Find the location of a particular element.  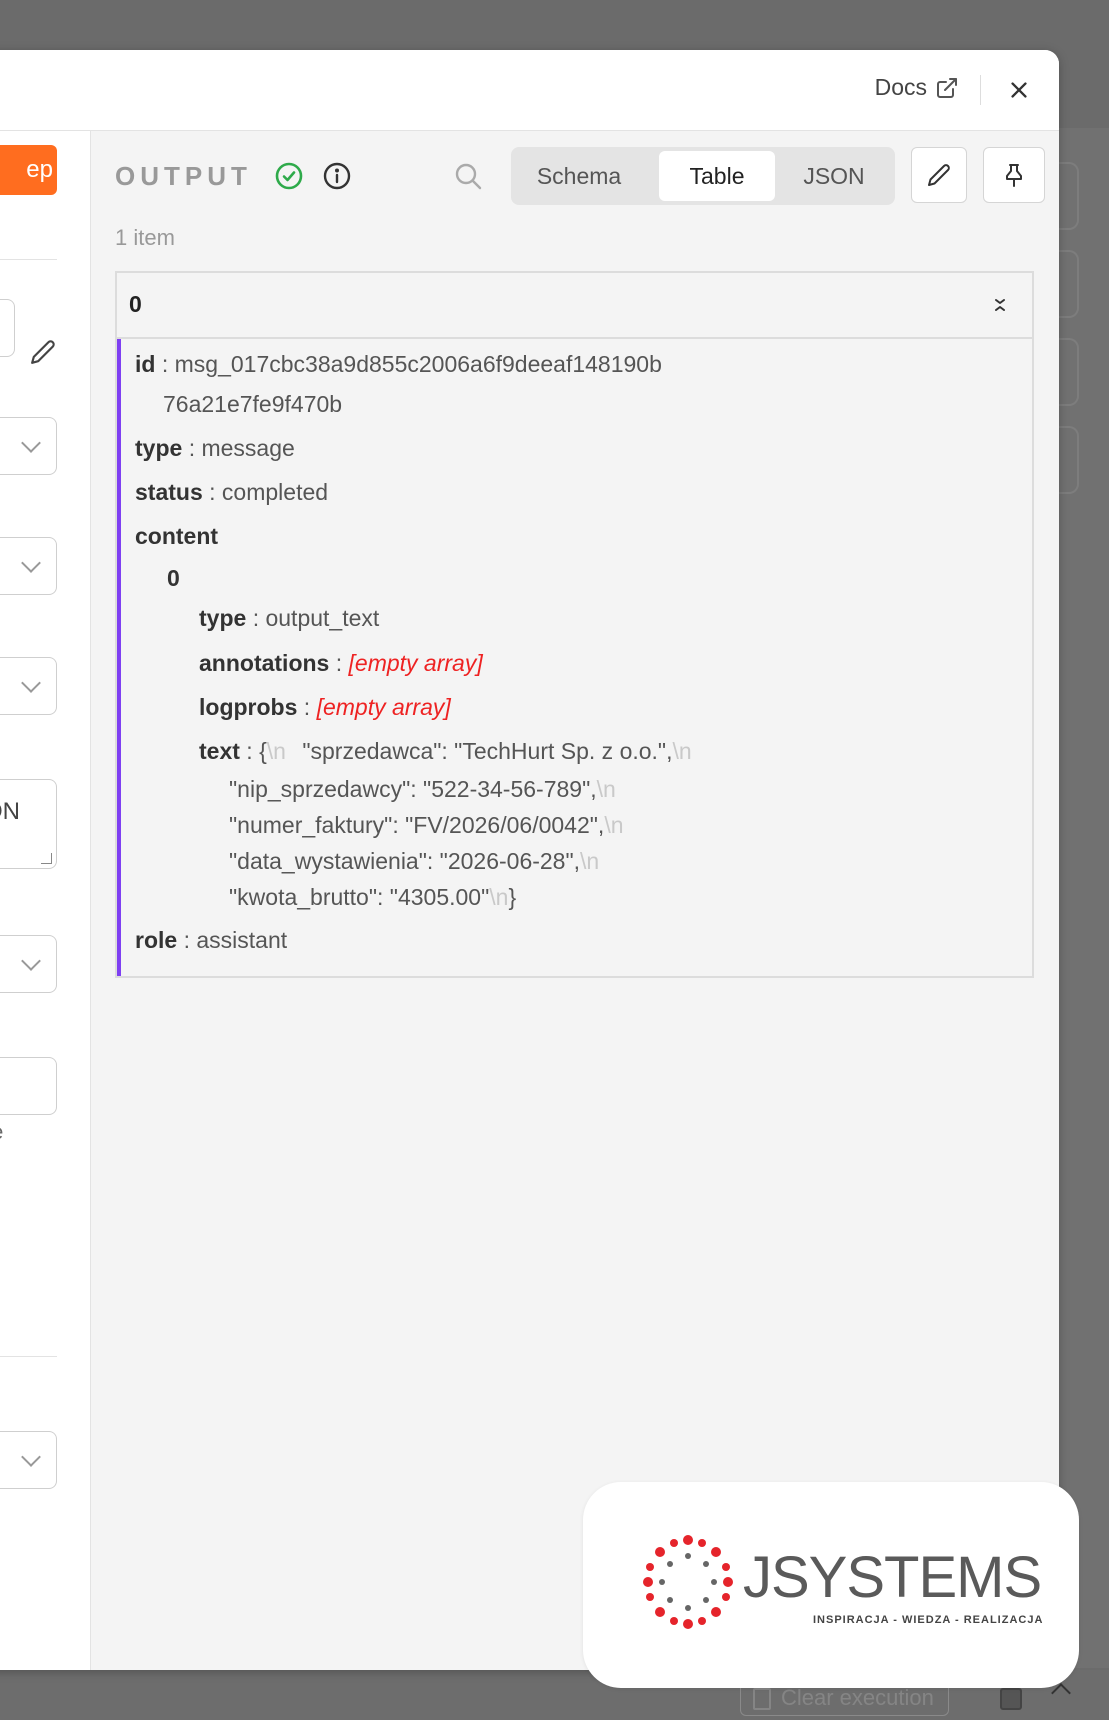

field-row-type: type : message is located at coordinates (215, 448).